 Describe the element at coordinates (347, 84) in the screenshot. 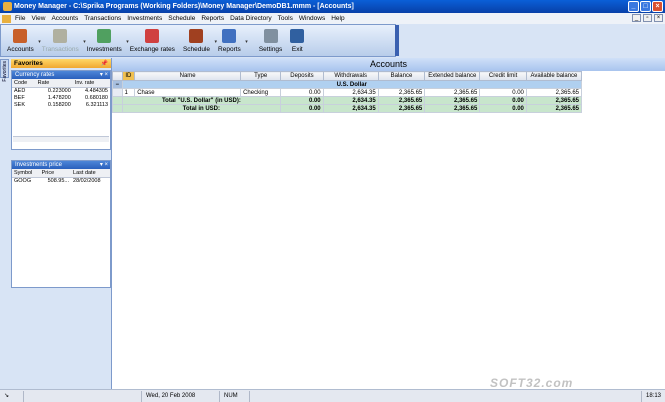

I see `group-row: − U.S. Dollar` at that location.